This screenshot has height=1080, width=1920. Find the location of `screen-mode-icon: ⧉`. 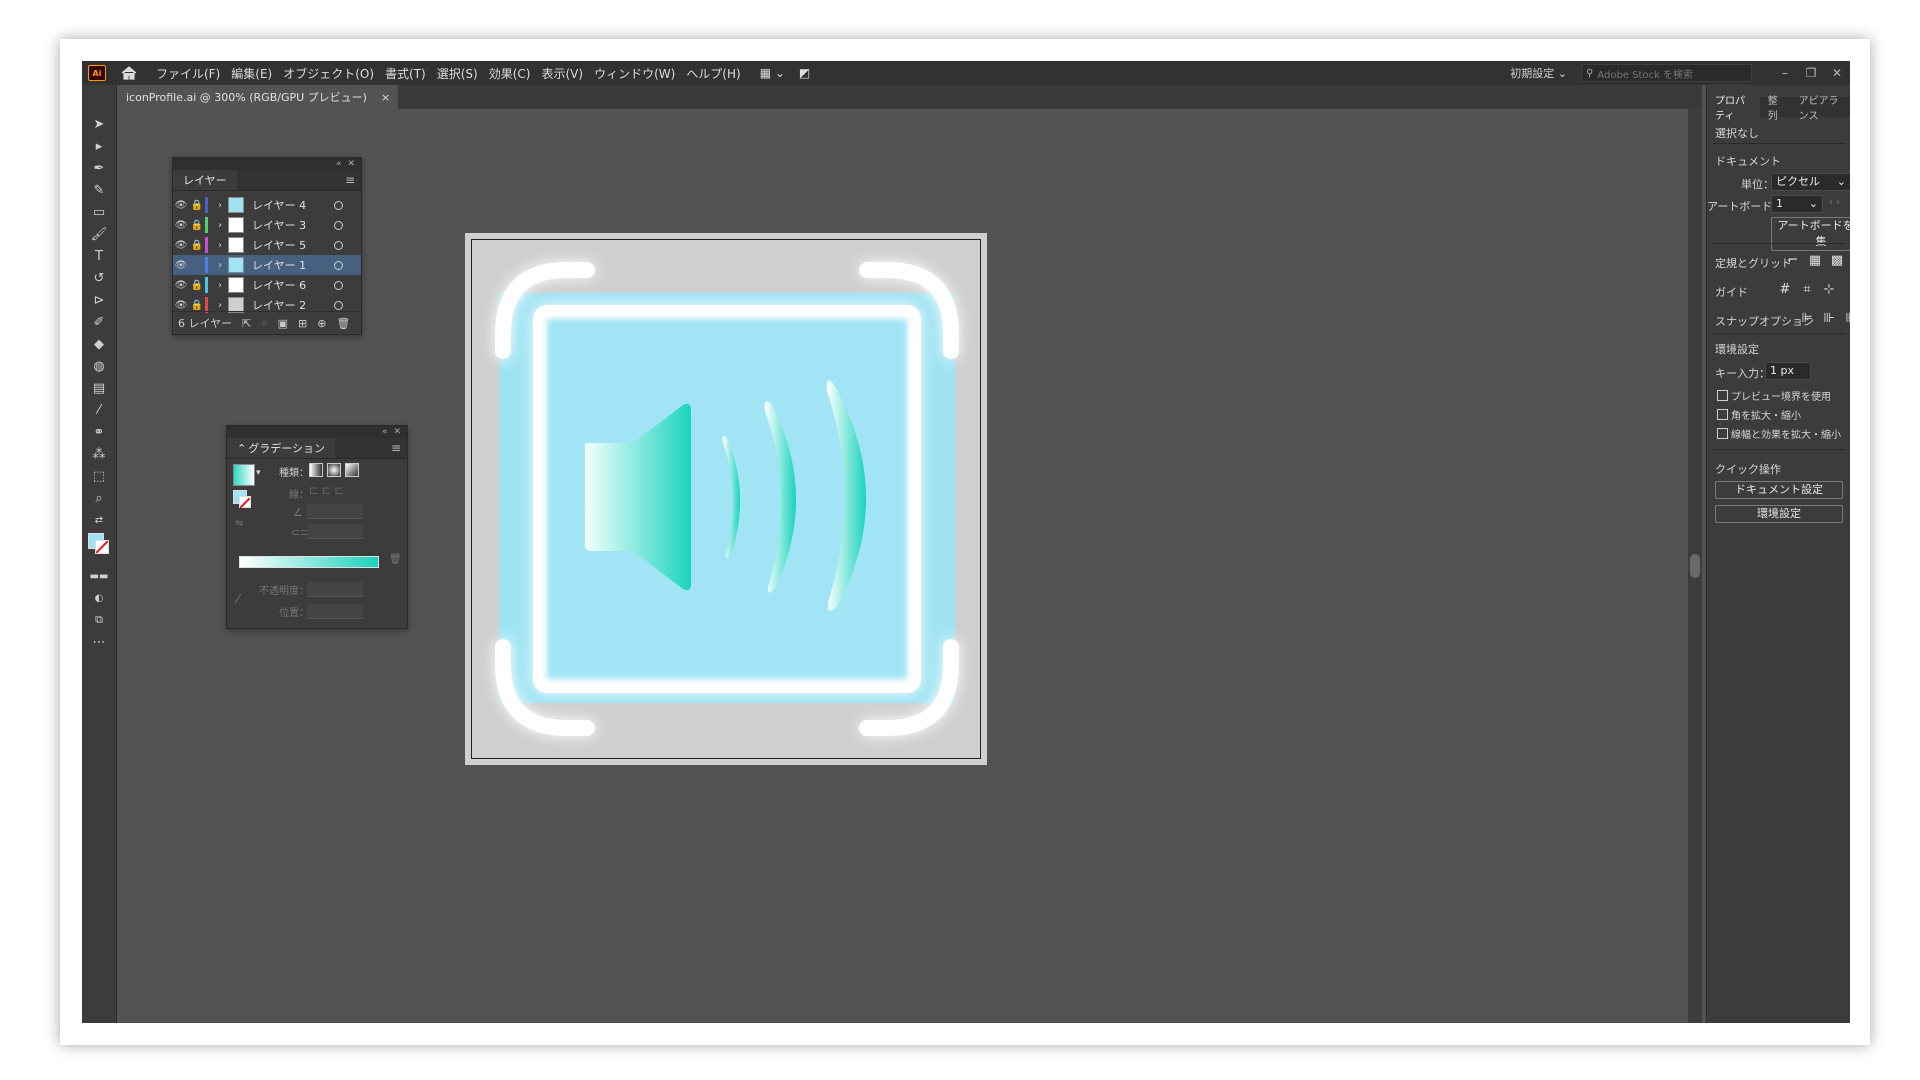

screen-mode-icon: ⧉ is located at coordinates (99, 620).